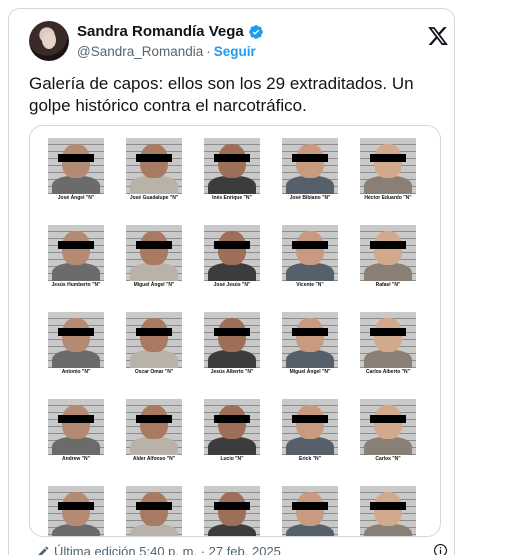 The width and height of the screenshot is (507, 555). I want to click on mugshot-caption: Héctor Eduardo "N", so click(388, 198).